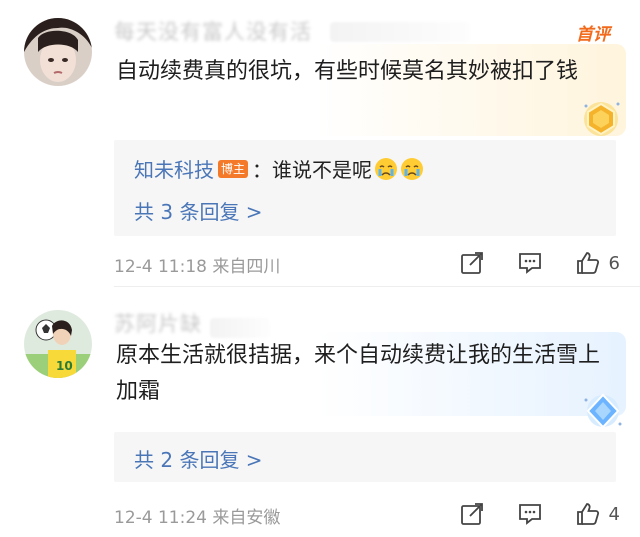 The width and height of the screenshot is (640, 537). I want to click on comment-divider, so click(377, 286).